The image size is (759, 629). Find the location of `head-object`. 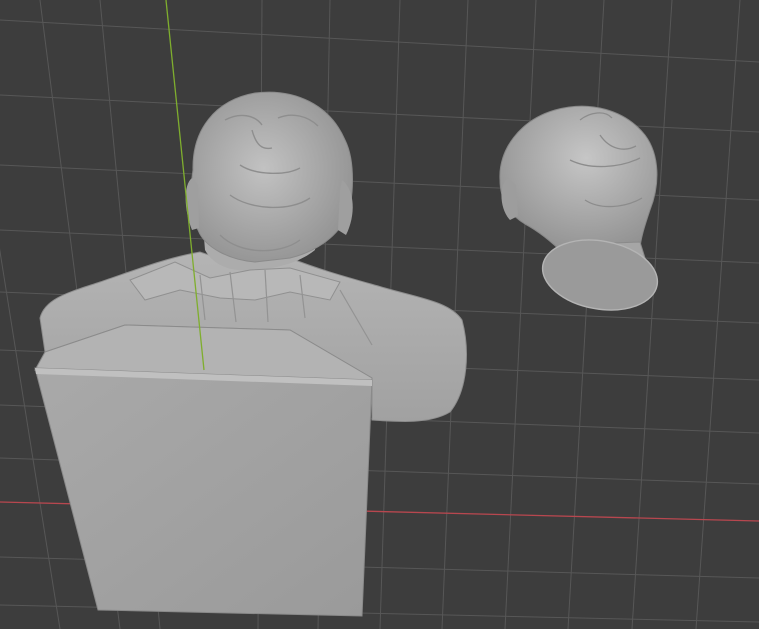

head-object is located at coordinates (581, 211).